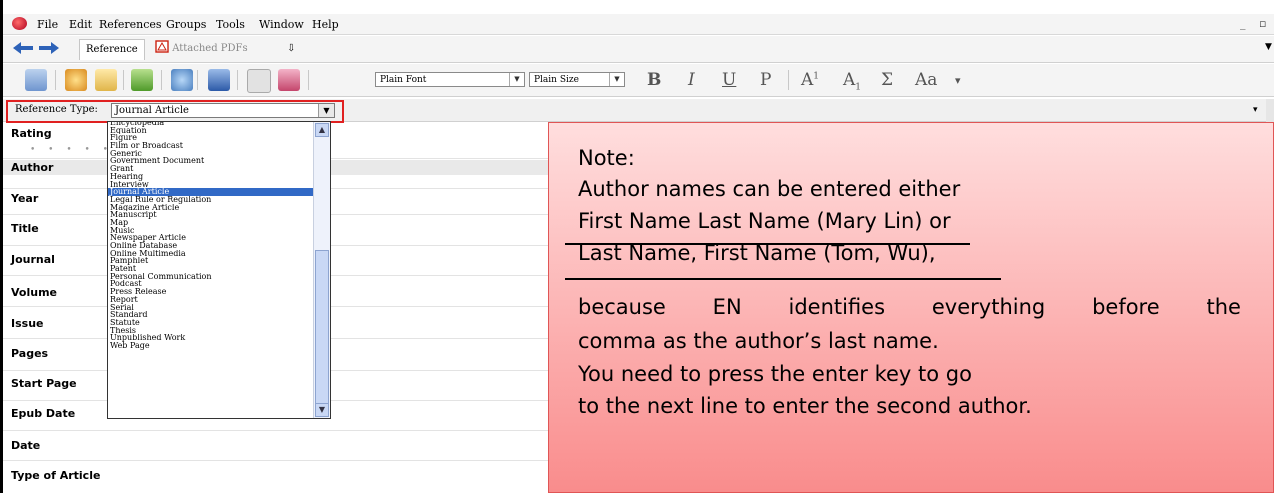 The height and width of the screenshot is (493, 1274). I want to click on bold-button: B, so click(654, 80).